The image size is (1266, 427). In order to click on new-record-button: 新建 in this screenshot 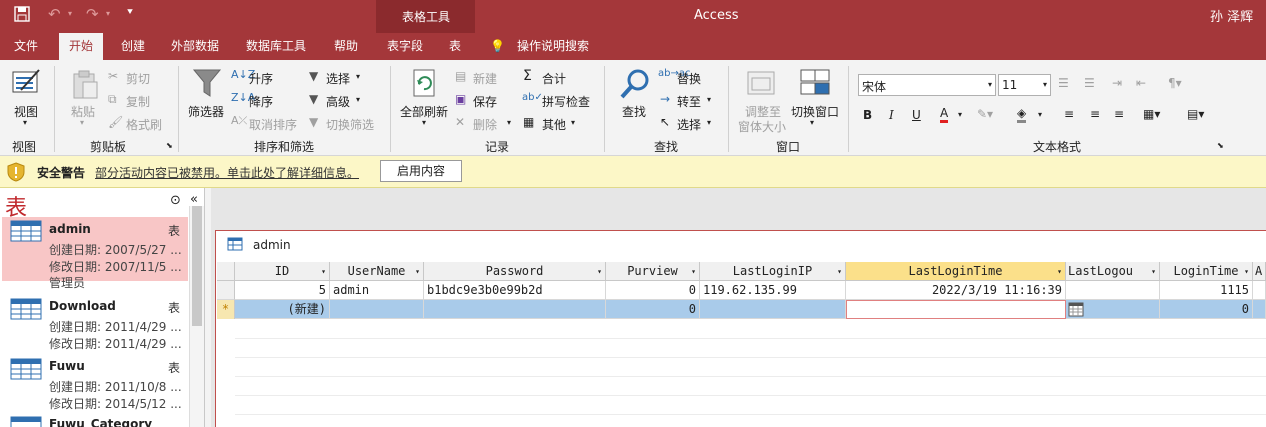, I will do `click(485, 78)`.